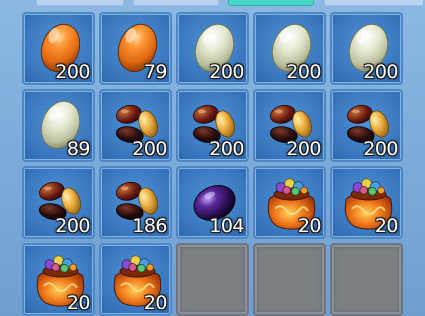 This screenshot has width=425, height=316. I want to click on inventory-slot: 89, so click(58, 125).